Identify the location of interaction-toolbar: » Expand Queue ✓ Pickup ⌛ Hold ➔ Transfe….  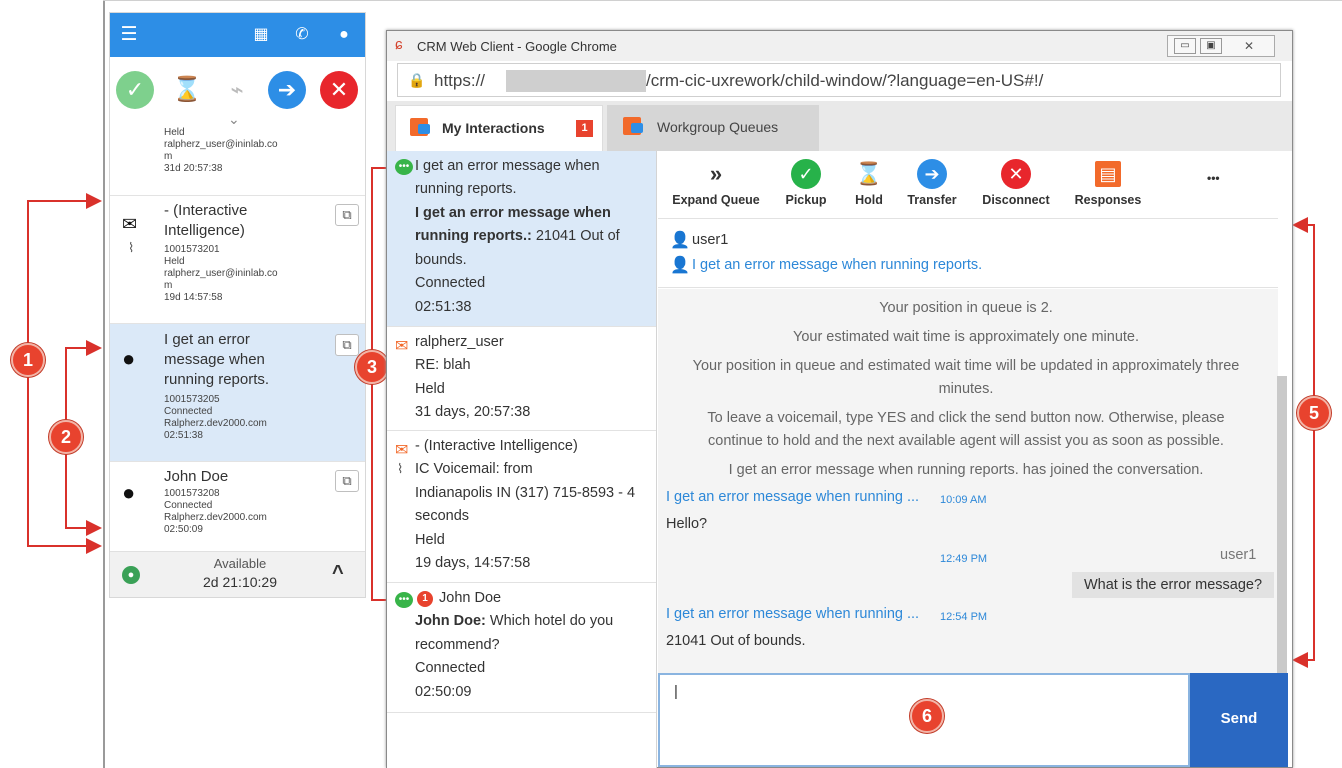
(968, 185).